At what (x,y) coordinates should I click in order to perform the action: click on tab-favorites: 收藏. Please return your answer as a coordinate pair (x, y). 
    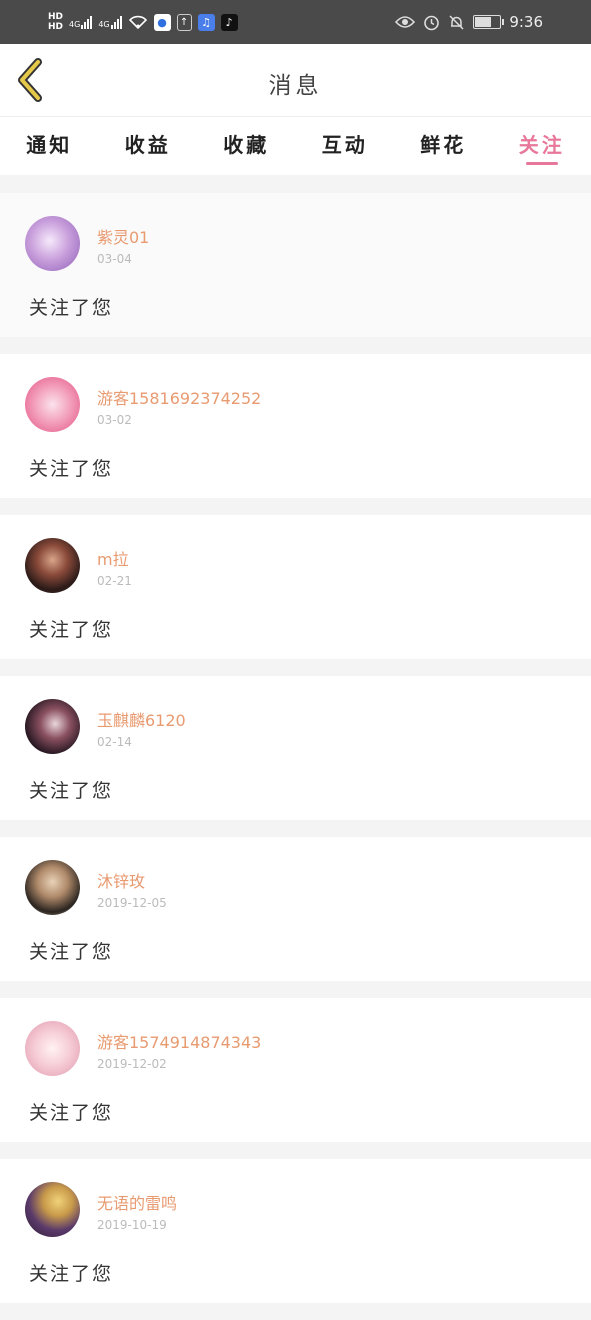
    Looking at the image, I should click on (246, 146).